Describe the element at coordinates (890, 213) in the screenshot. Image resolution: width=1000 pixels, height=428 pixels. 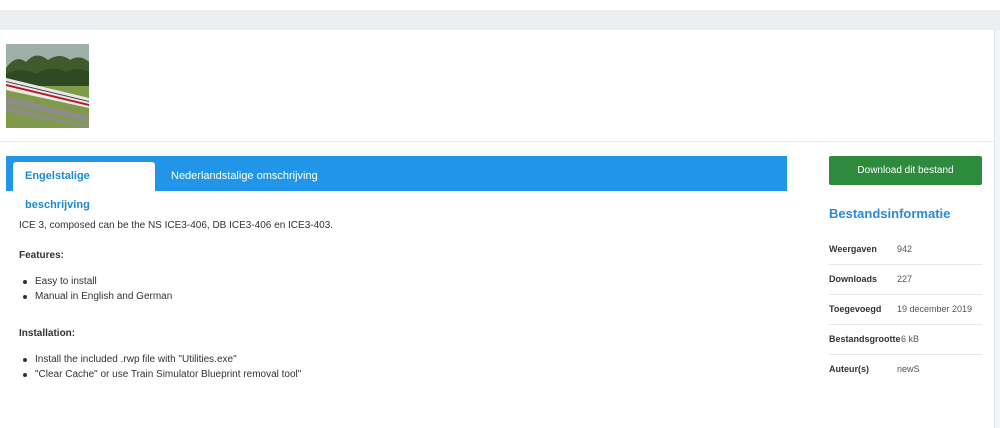
I see `file-info-title: Bestandsinformatie` at that location.